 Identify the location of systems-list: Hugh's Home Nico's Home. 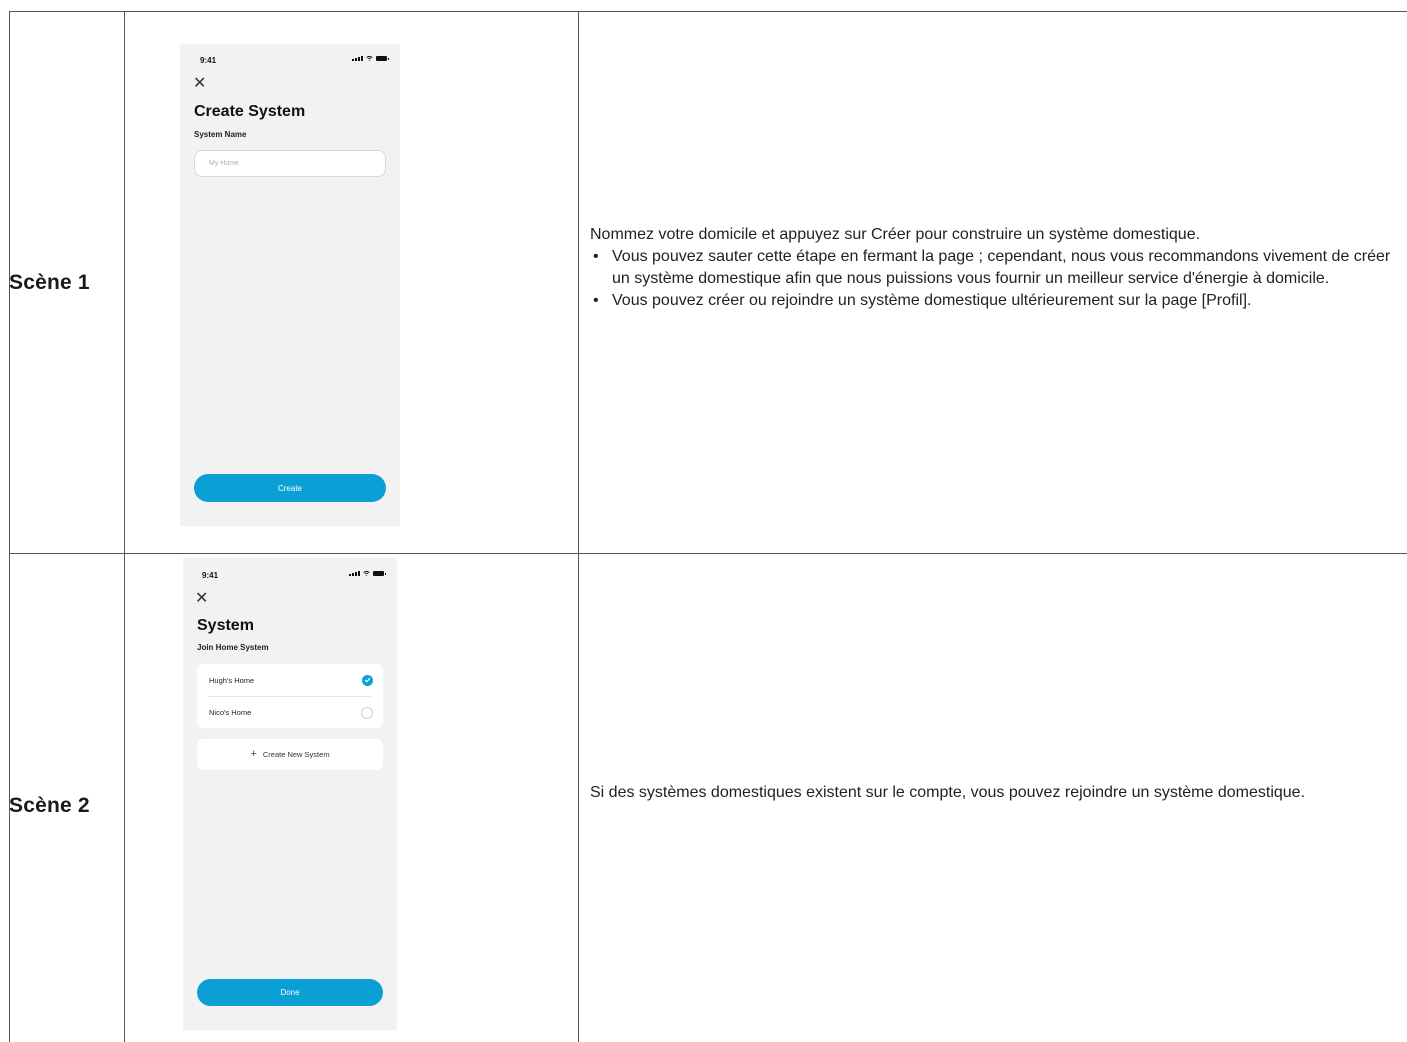
(290, 696).